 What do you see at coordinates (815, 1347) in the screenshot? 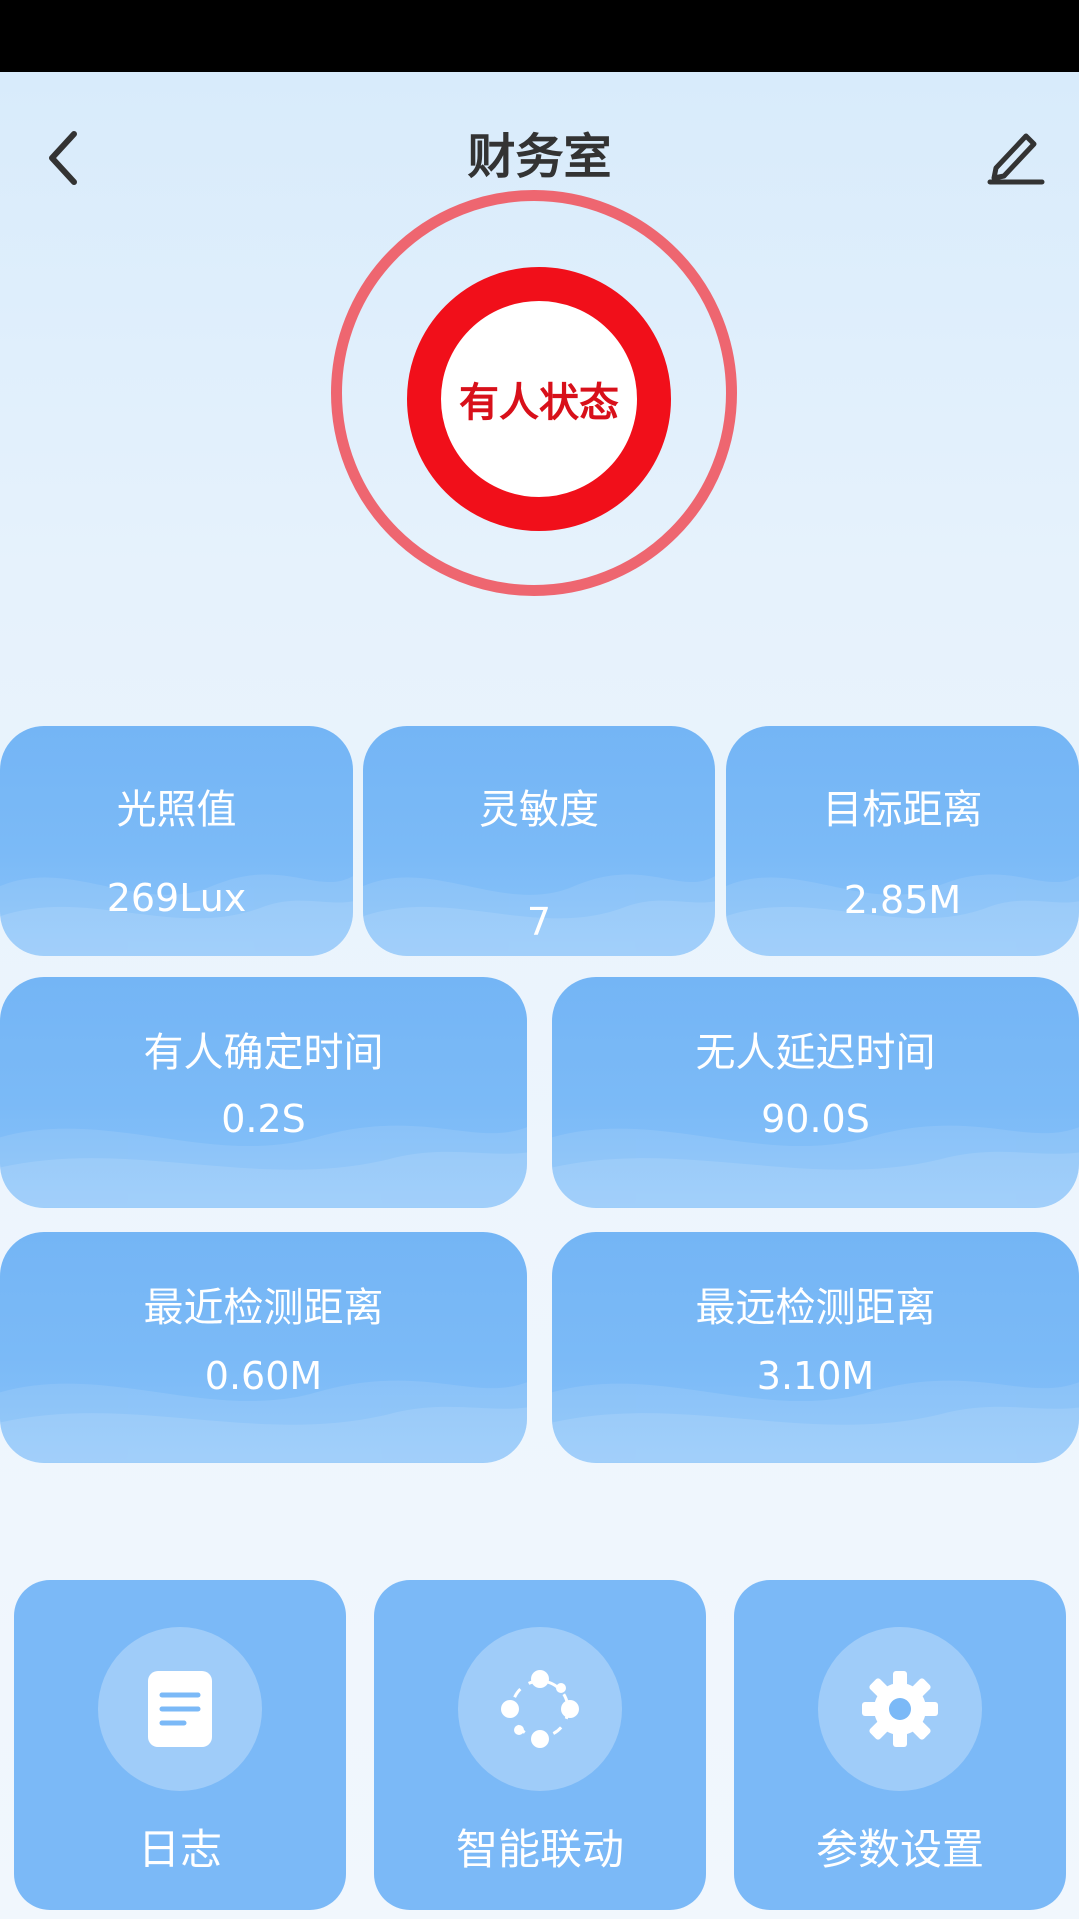
I see `metric-card-farthest-detect-distance: 最远检测距离 3.10M` at bounding box center [815, 1347].